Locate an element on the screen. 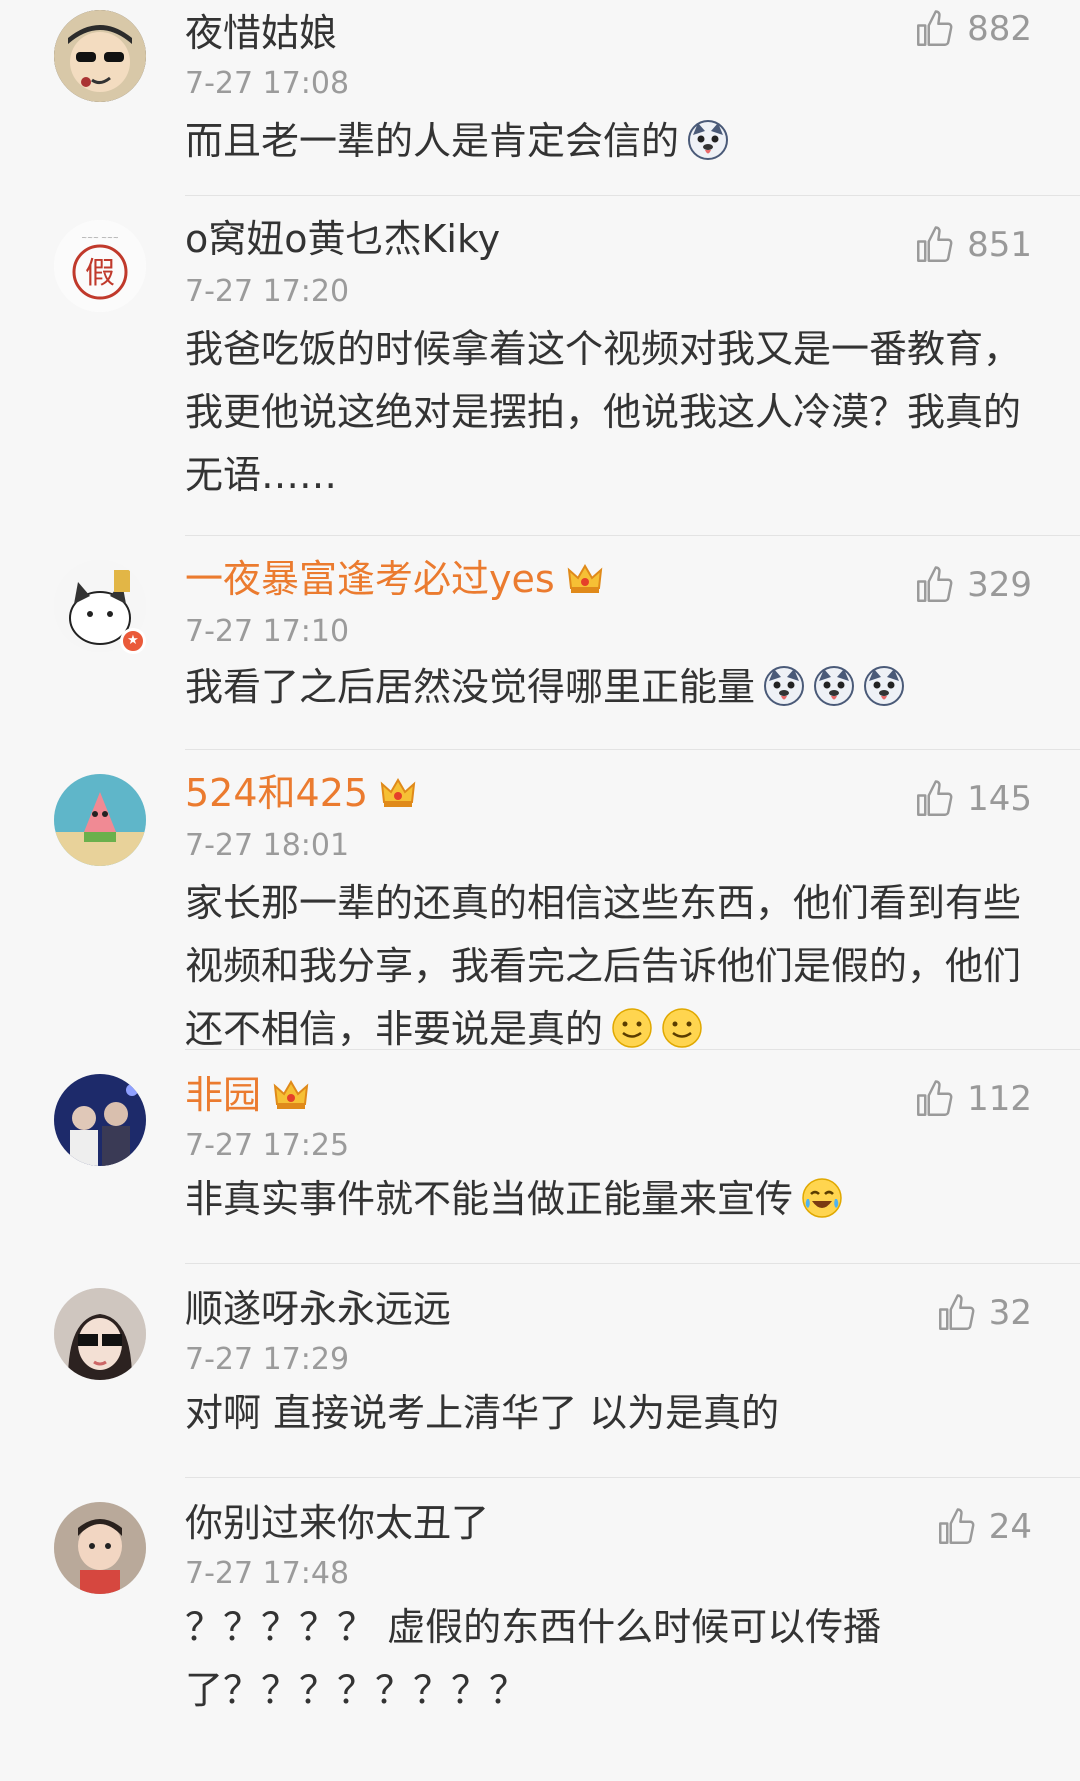 The width and height of the screenshot is (1080, 1781). comment-text: 而且老一辈的人是肯定会信的 is located at coordinates (605, 141).